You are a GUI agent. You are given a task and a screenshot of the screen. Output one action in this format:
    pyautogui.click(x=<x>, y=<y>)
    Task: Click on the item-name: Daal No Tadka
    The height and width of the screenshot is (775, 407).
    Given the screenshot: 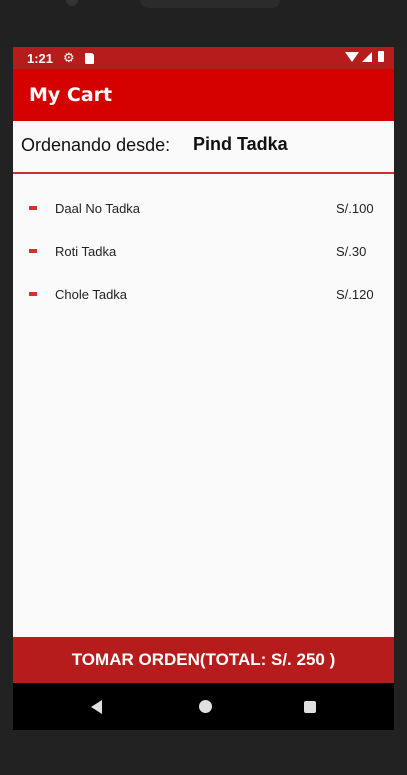 What is the action you would take?
    pyautogui.click(x=98, y=208)
    